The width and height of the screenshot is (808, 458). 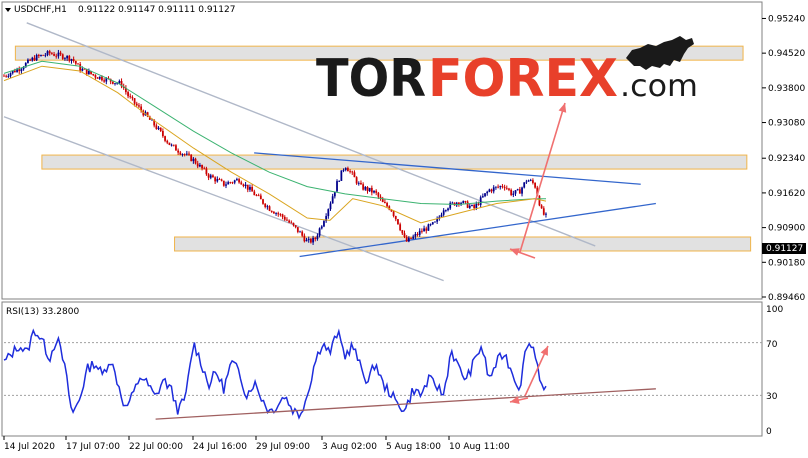 What do you see at coordinates (523, 79) in the screenshot?
I see `logo-forex: FOREX` at bounding box center [523, 79].